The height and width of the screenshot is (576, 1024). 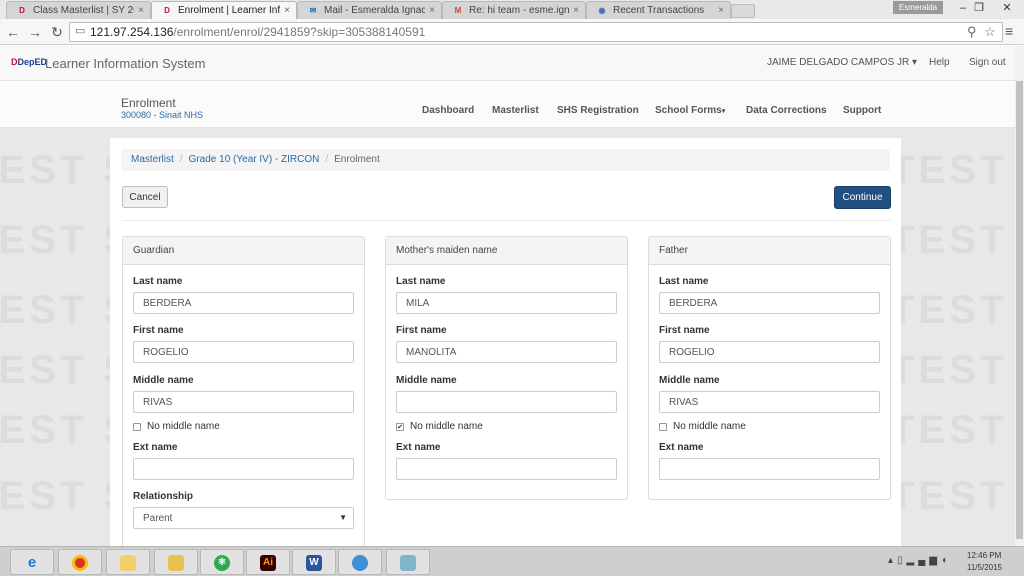 What do you see at coordinates (29, 62) in the screenshot?
I see `deped-logo: DDepED` at bounding box center [29, 62].